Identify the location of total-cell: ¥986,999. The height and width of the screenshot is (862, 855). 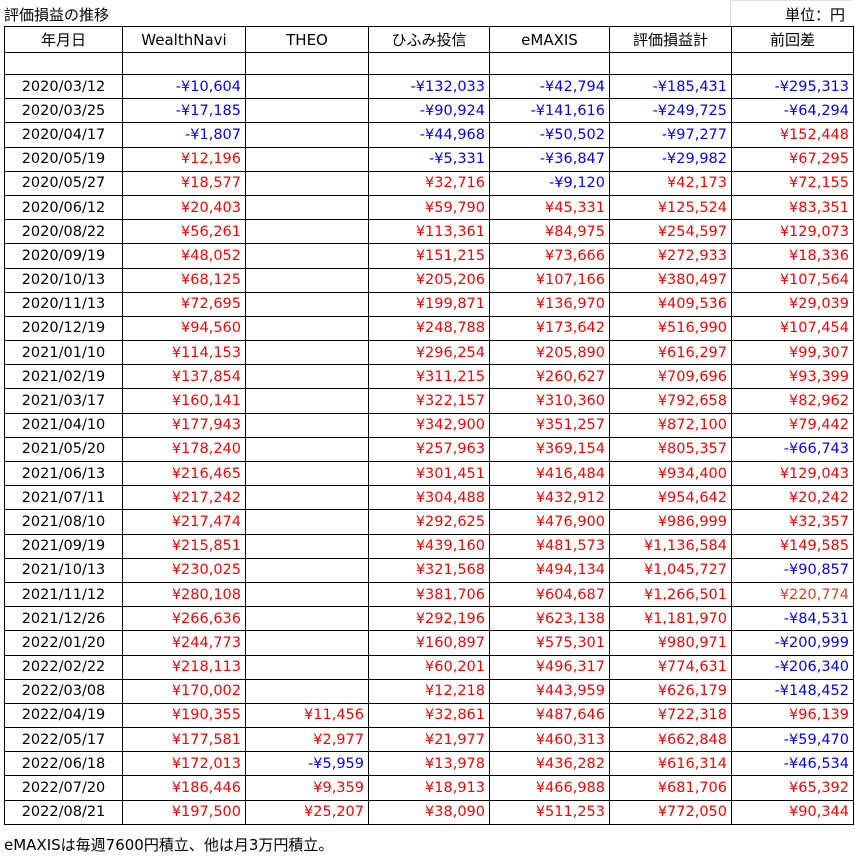
(670, 522).